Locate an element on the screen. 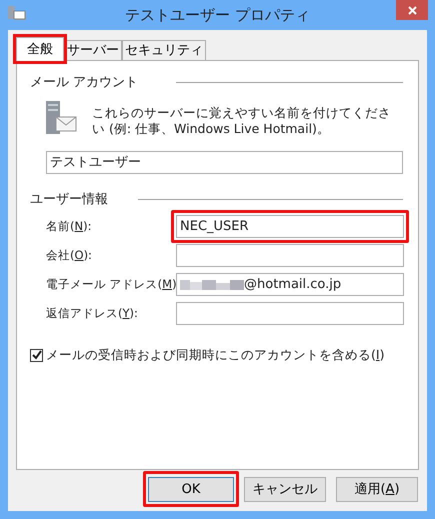 The height and width of the screenshot is (519, 435). dialog-button: OK is located at coordinates (191, 489).